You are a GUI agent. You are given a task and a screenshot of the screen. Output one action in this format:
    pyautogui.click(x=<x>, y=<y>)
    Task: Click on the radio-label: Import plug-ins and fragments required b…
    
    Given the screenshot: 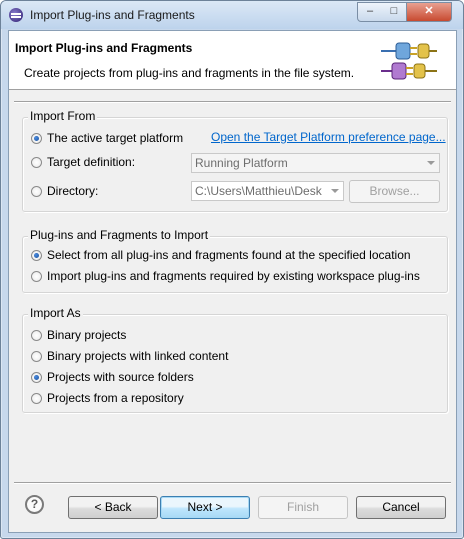 What is the action you would take?
    pyautogui.click(x=233, y=276)
    